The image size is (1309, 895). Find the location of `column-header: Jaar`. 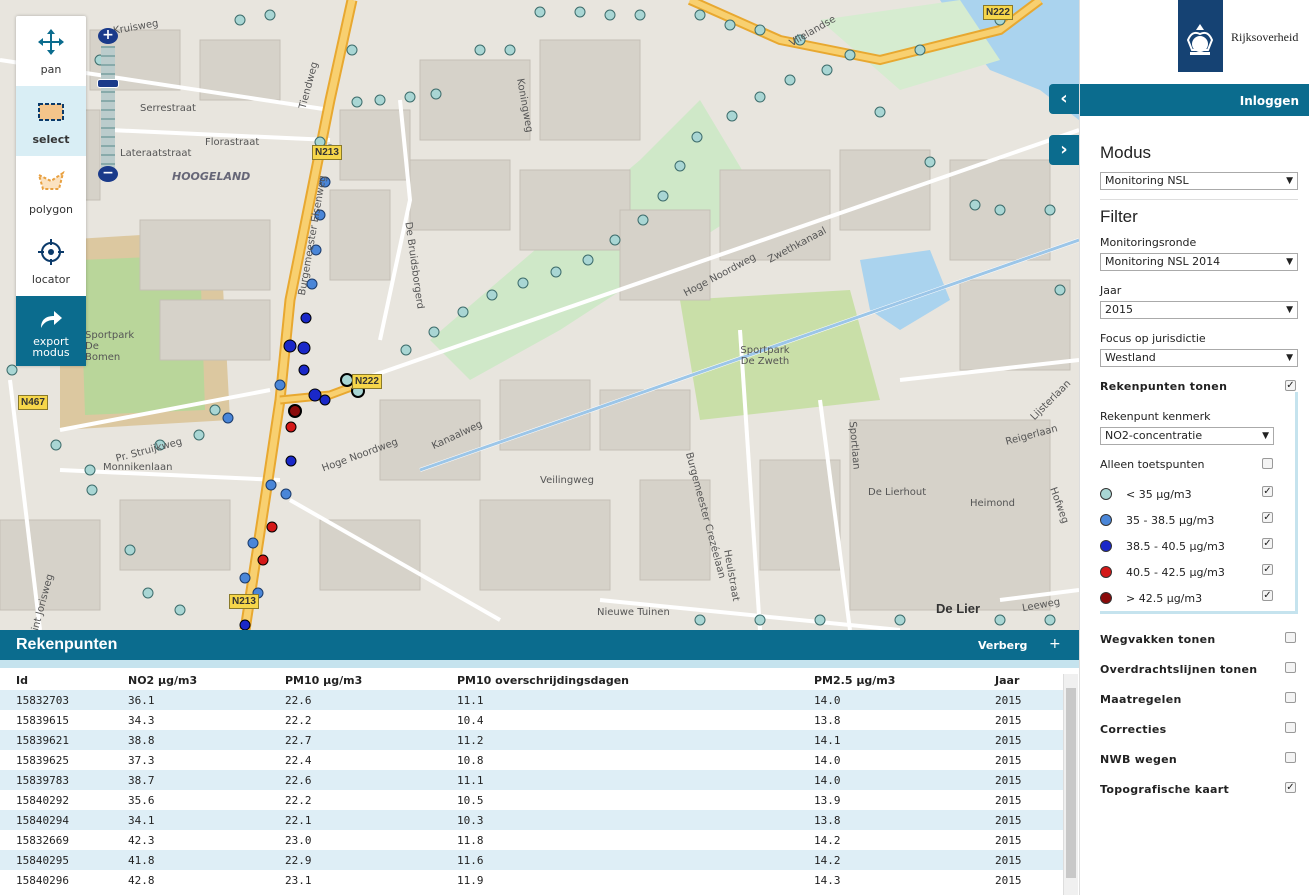

column-header: Jaar is located at coordinates (1007, 680).